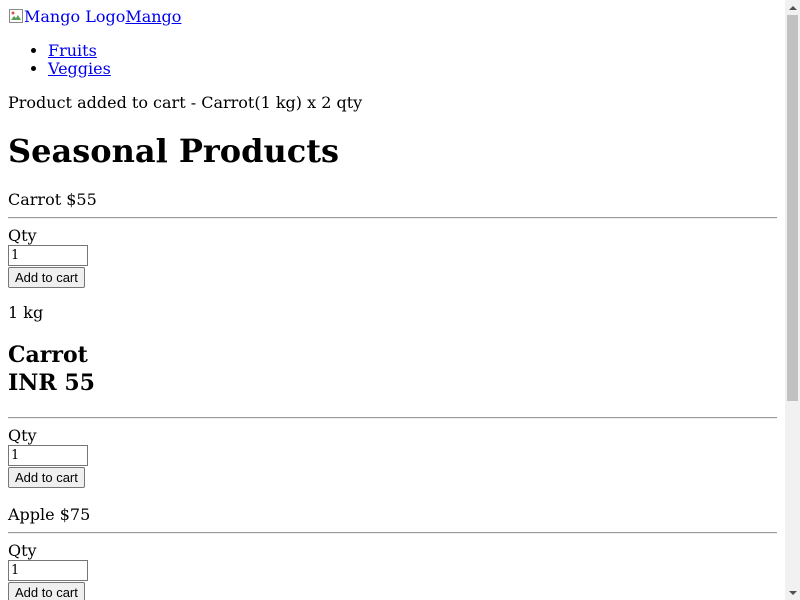 This screenshot has height=600, width=800. What do you see at coordinates (48, 355) in the screenshot?
I see `product-detail-name: Carrot` at bounding box center [48, 355].